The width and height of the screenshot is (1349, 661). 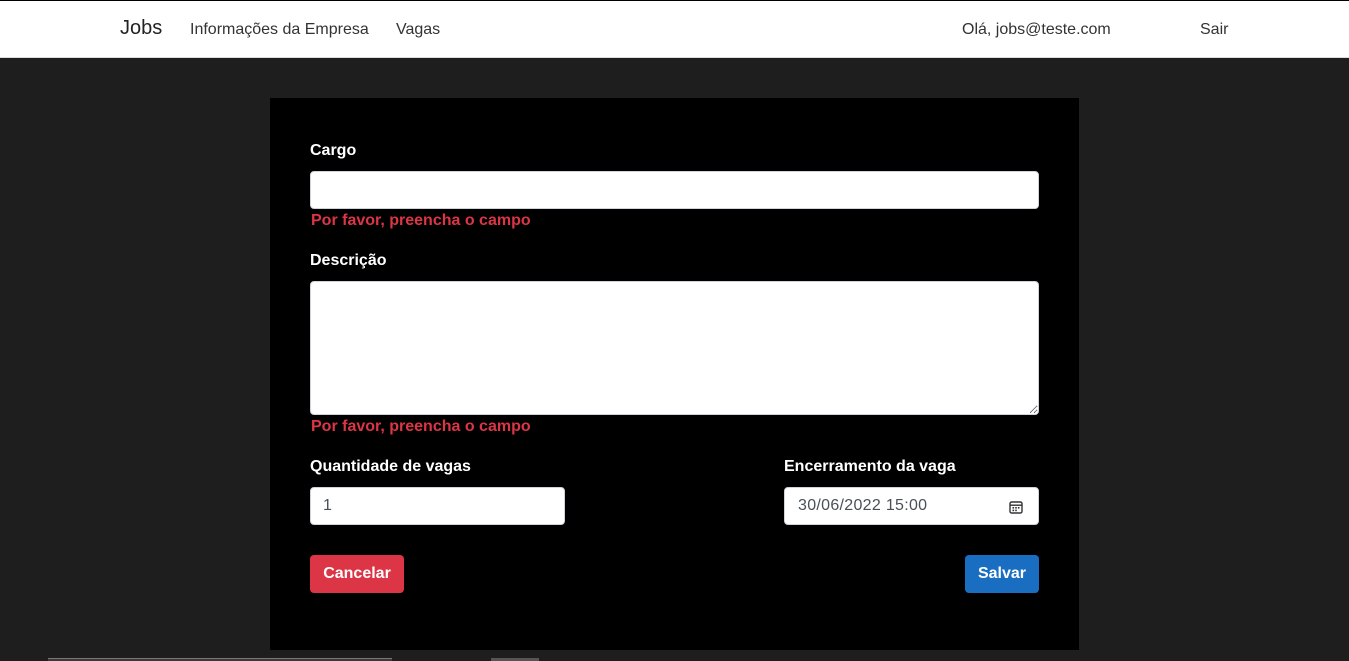 What do you see at coordinates (870, 466) in the screenshot?
I see `encerramento-label: Encerramento da vaga` at bounding box center [870, 466].